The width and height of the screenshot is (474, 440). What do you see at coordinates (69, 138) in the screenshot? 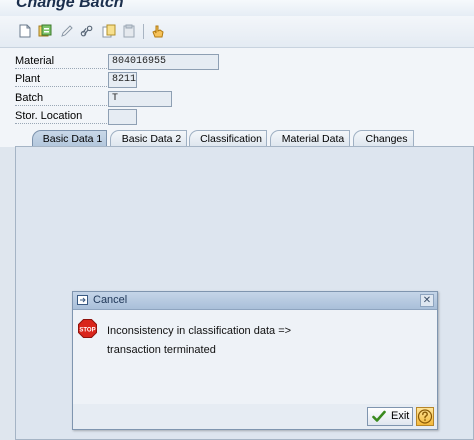
I see `tab-basic-data-1: Basic Data 1` at bounding box center [69, 138].